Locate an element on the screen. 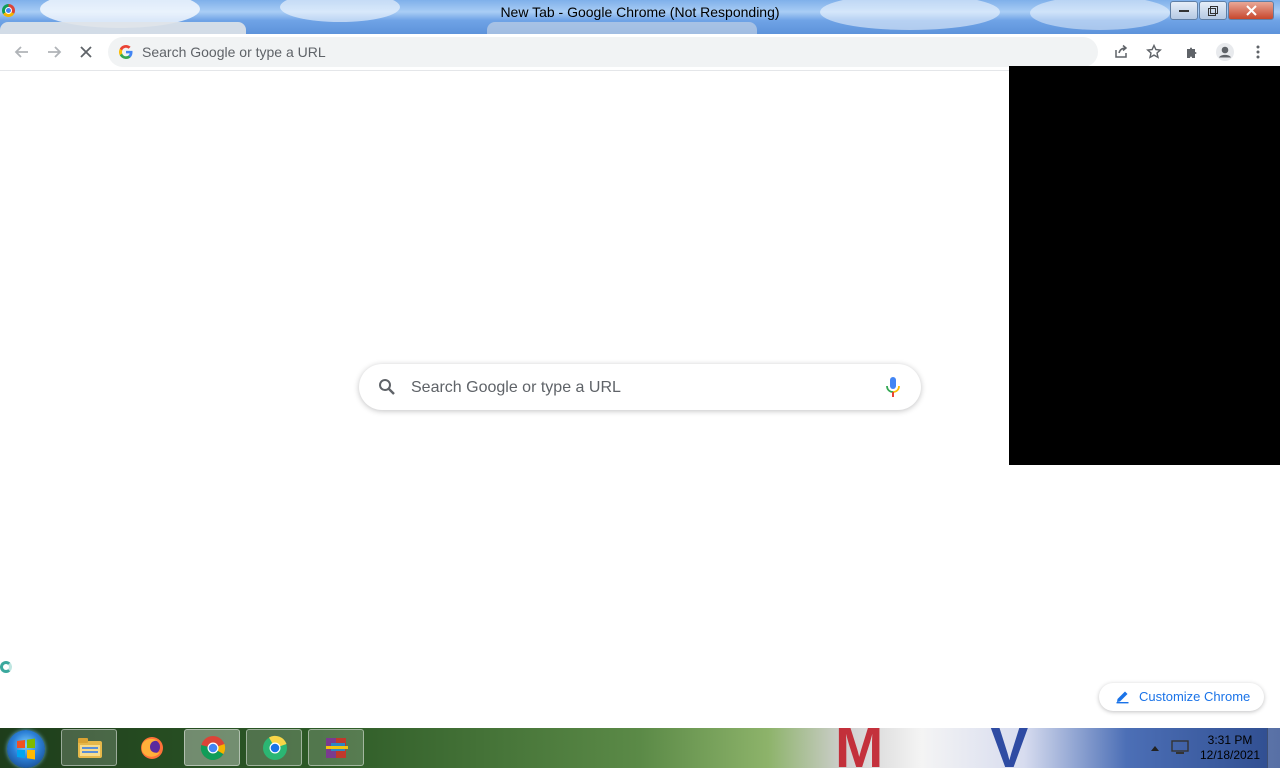 Image resolution: width=1280 pixels, height=768 pixels. chrome-icon is located at coordinates (213, 748).